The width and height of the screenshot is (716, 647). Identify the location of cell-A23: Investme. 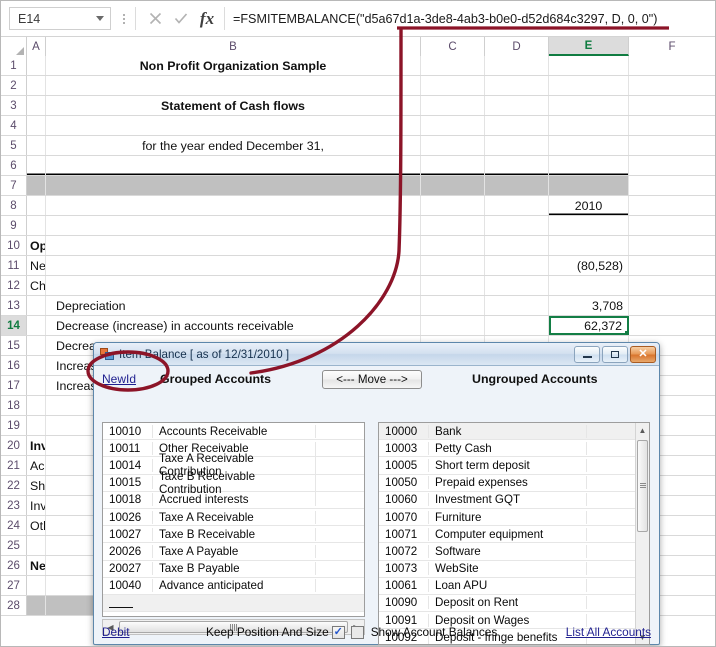
(36, 505).